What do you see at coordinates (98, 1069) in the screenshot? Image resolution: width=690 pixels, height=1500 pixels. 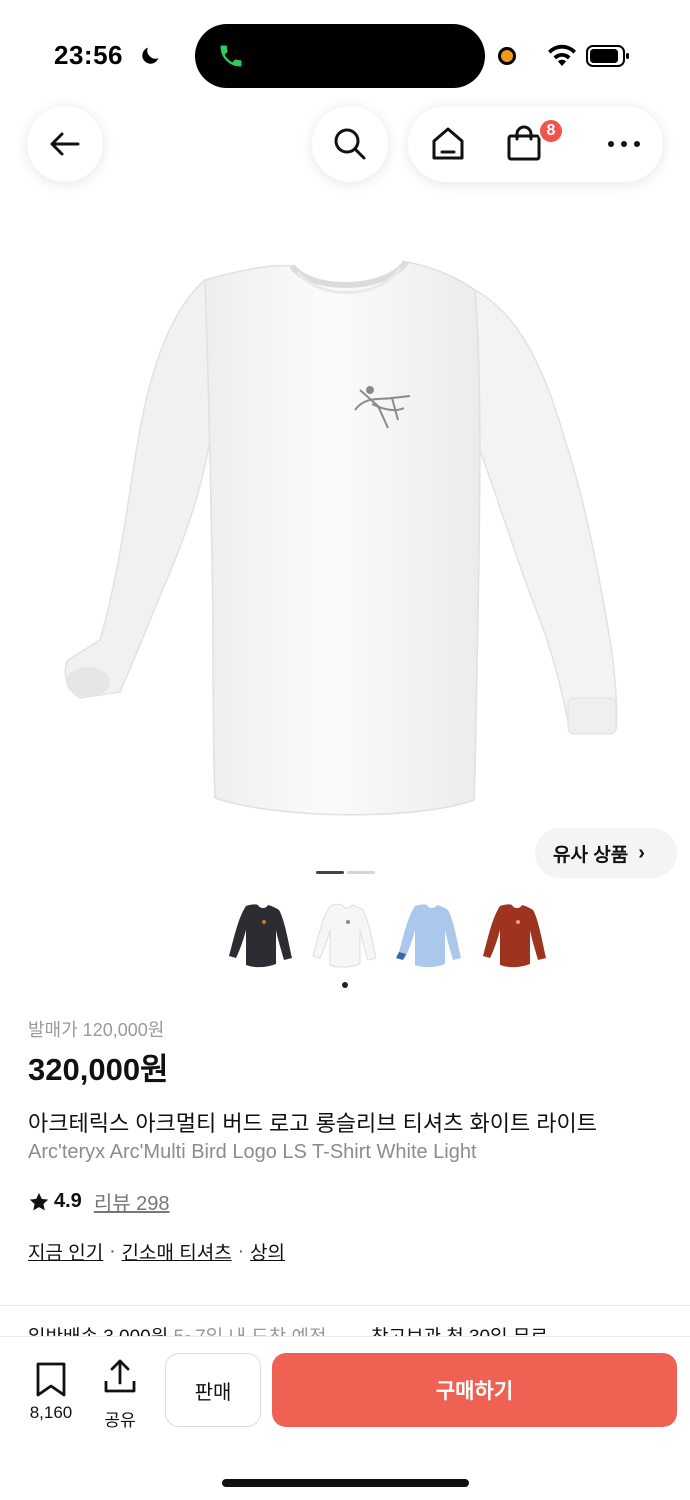 I see `product-price: 320,000원` at bounding box center [98, 1069].